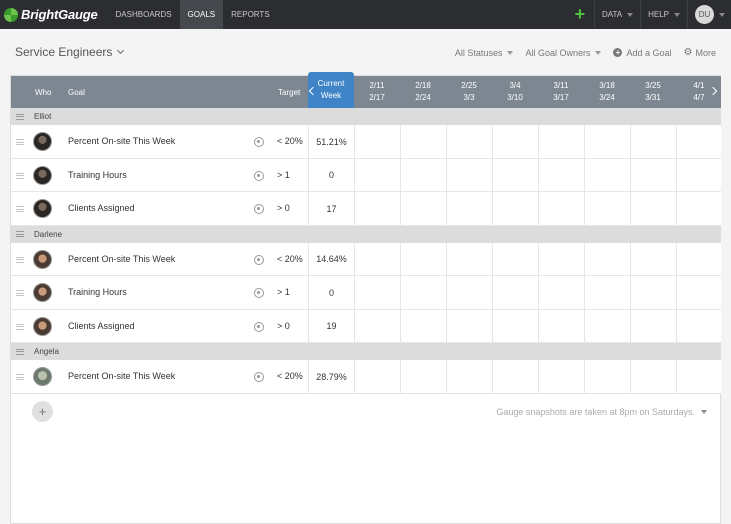 This screenshot has width=731, height=524. Describe the element at coordinates (366, 234) in the screenshot. I see `group-row: Darlene` at that location.